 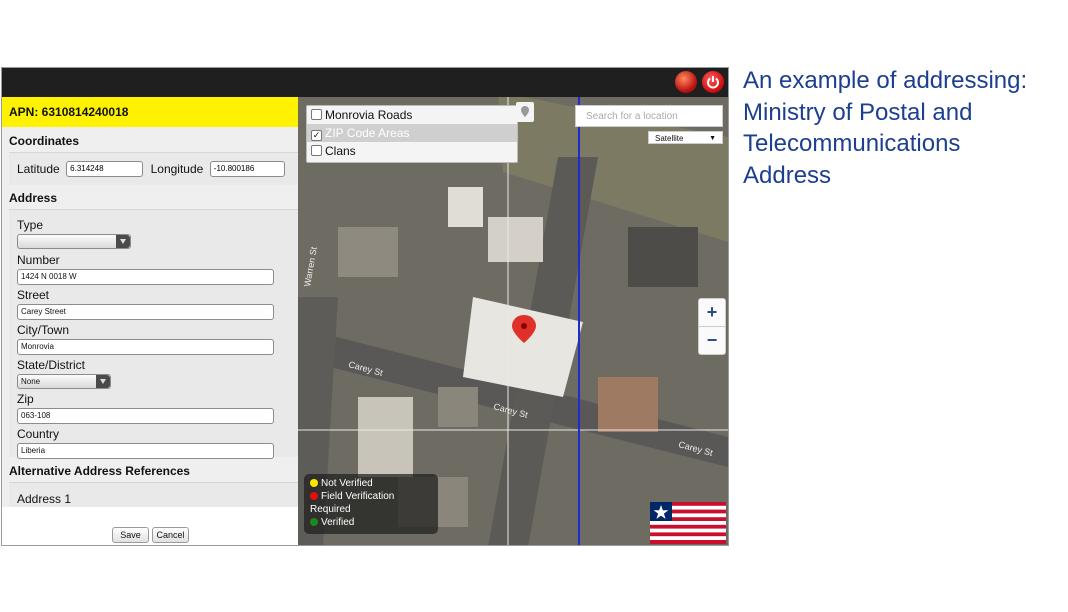 I want to click on legend-item-required: Required, so click(x=330, y=509).